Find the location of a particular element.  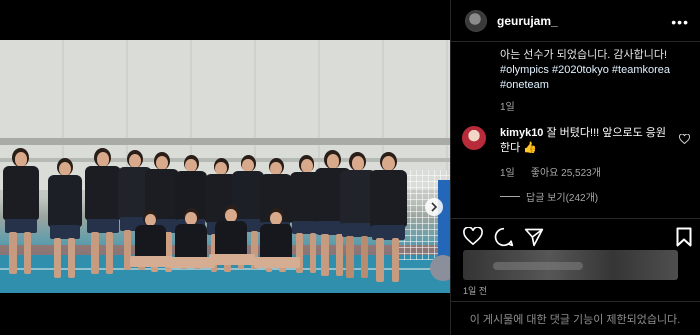

paper-plane-icon is located at coordinates (534, 237).